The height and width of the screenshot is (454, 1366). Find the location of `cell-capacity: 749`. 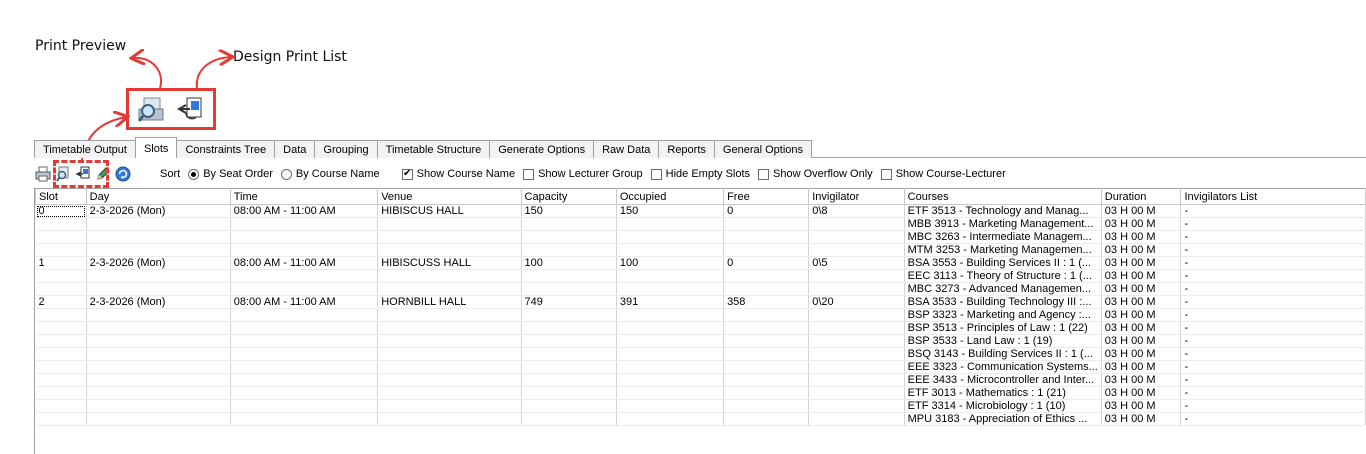

cell-capacity: 749 is located at coordinates (569, 302).